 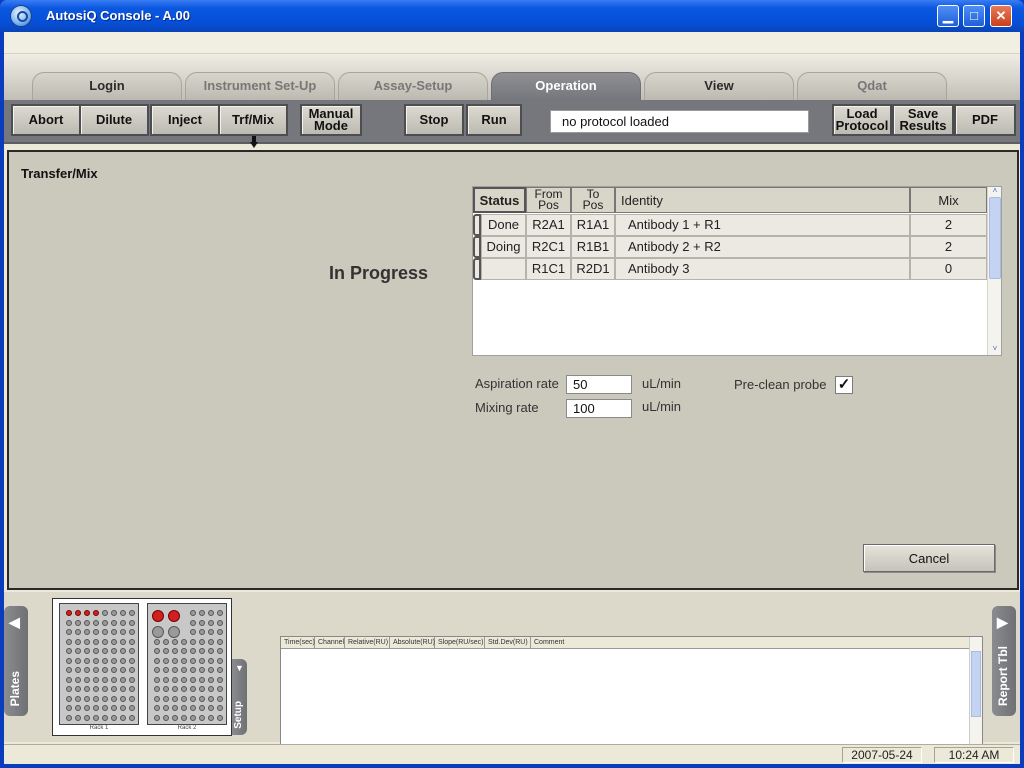 I want to click on report-col-comment: Comment, so click(x=747, y=643).